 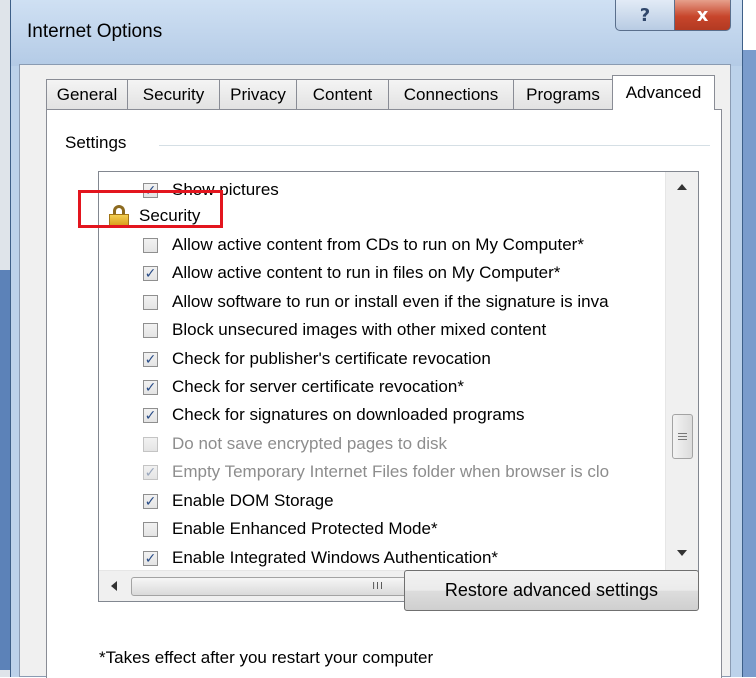 I want to click on help-button: ?, so click(x=645, y=15).